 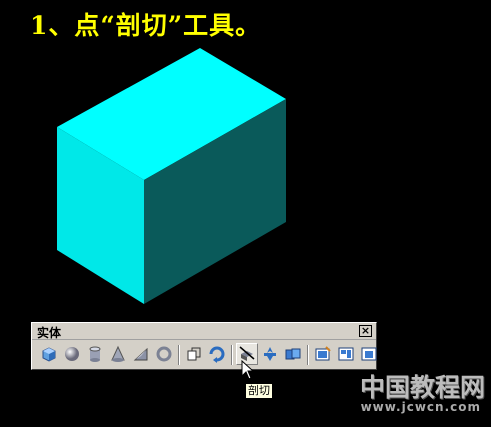 I want to click on extrude-icon, so click(x=194, y=354).